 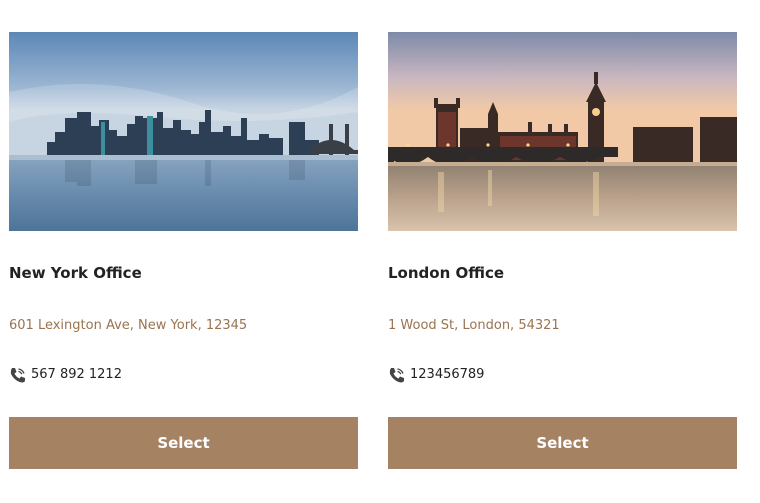 I want to click on office-address-link: 601 Lexington Ave, New York, 12345, so click(x=128, y=326).